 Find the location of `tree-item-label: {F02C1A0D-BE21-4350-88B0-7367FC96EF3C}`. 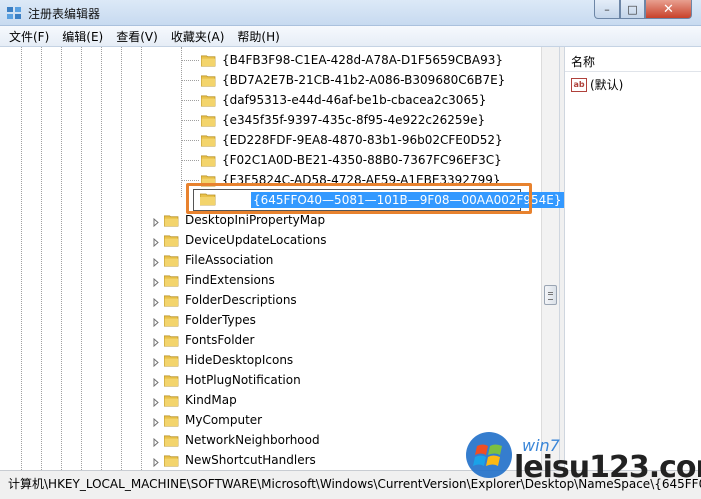

tree-item-label: {F02C1A0D-BE21-4350-88B0-7367FC96EF3C} is located at coordinates (362, 160).